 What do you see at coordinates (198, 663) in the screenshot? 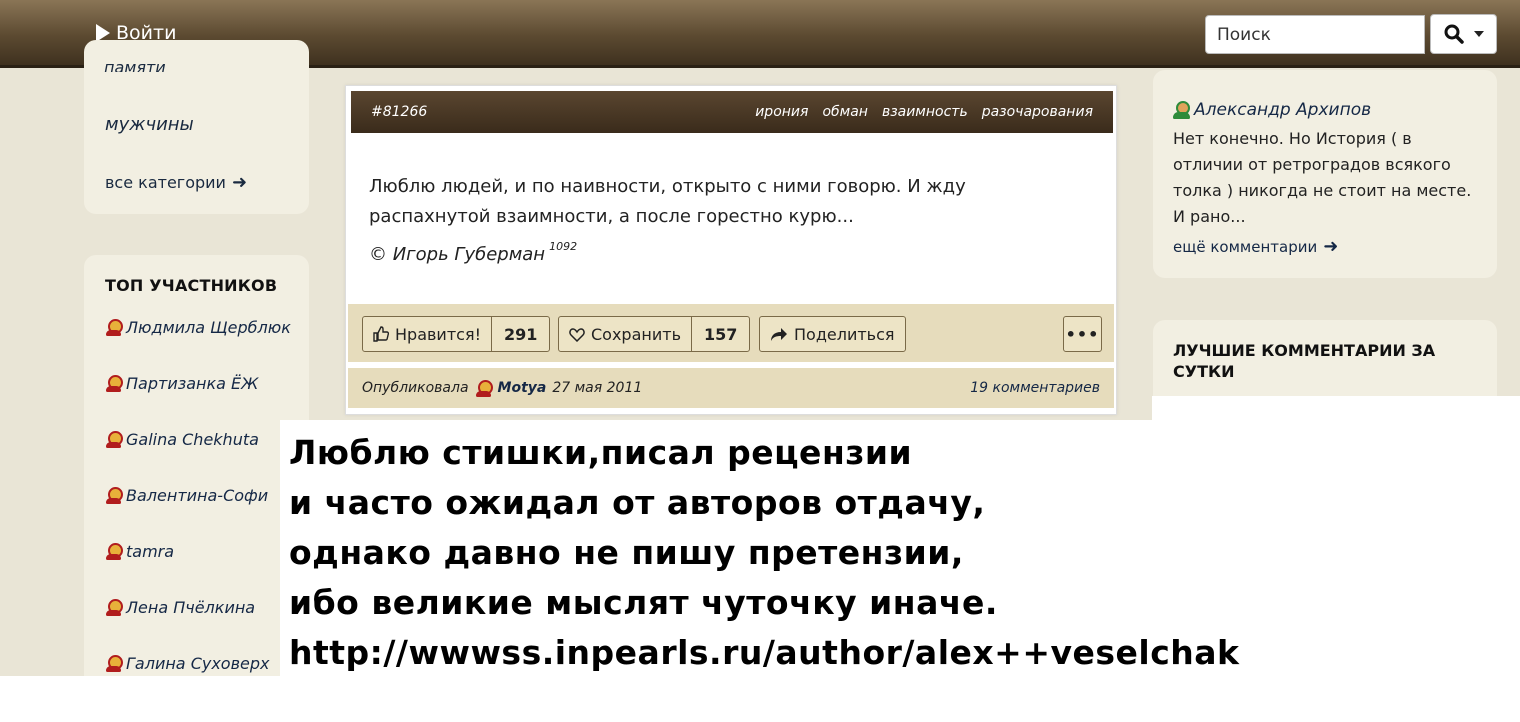
I see `user-name: Галина Суховерх` at bounding box center [198, 663].